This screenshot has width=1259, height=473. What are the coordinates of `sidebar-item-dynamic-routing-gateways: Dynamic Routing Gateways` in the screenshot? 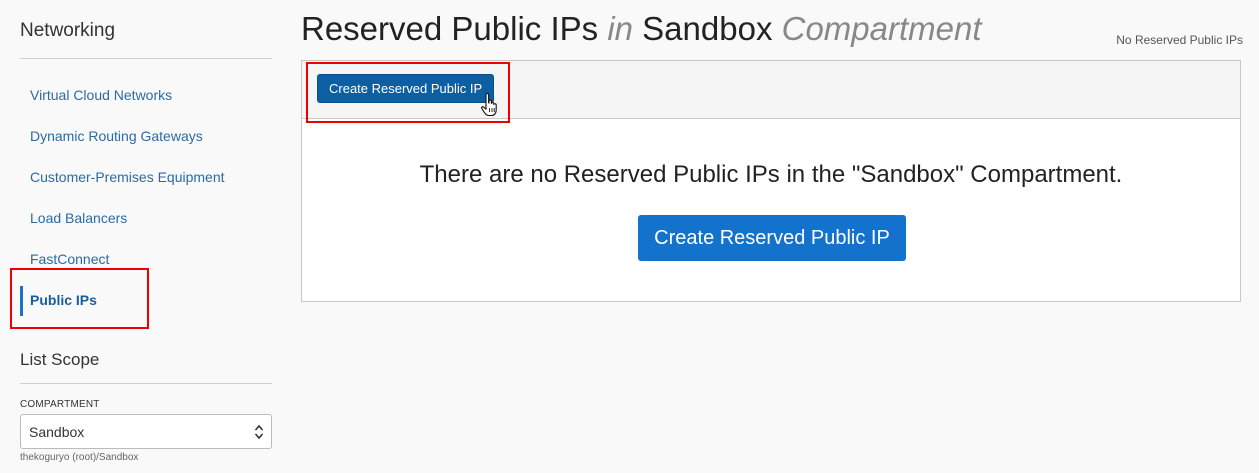 It's located at (146, 135).